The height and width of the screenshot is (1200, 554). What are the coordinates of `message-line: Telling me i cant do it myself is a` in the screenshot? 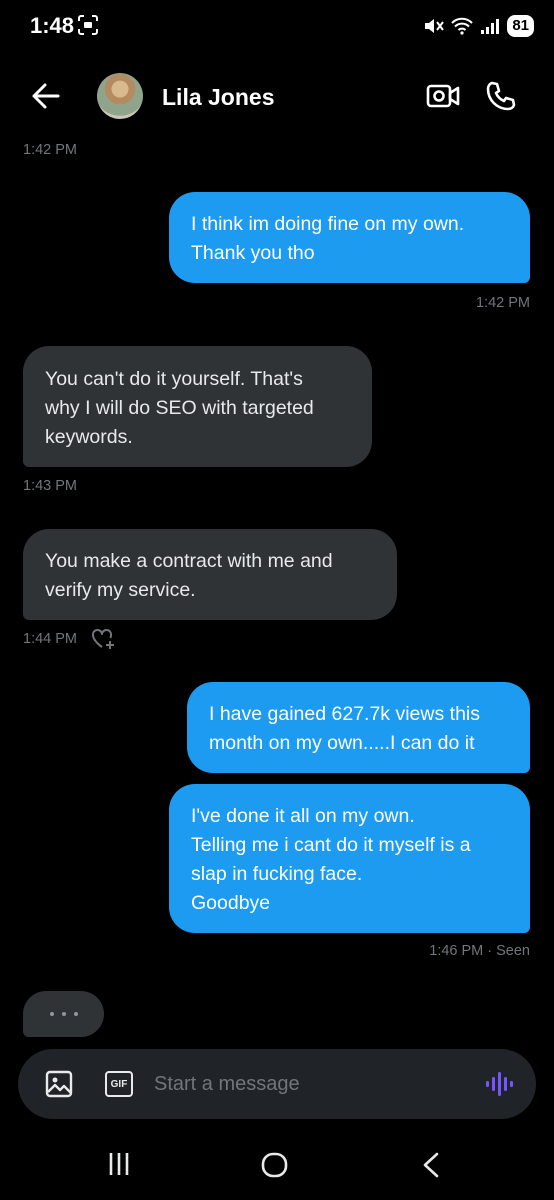 It's located at (331, 845).